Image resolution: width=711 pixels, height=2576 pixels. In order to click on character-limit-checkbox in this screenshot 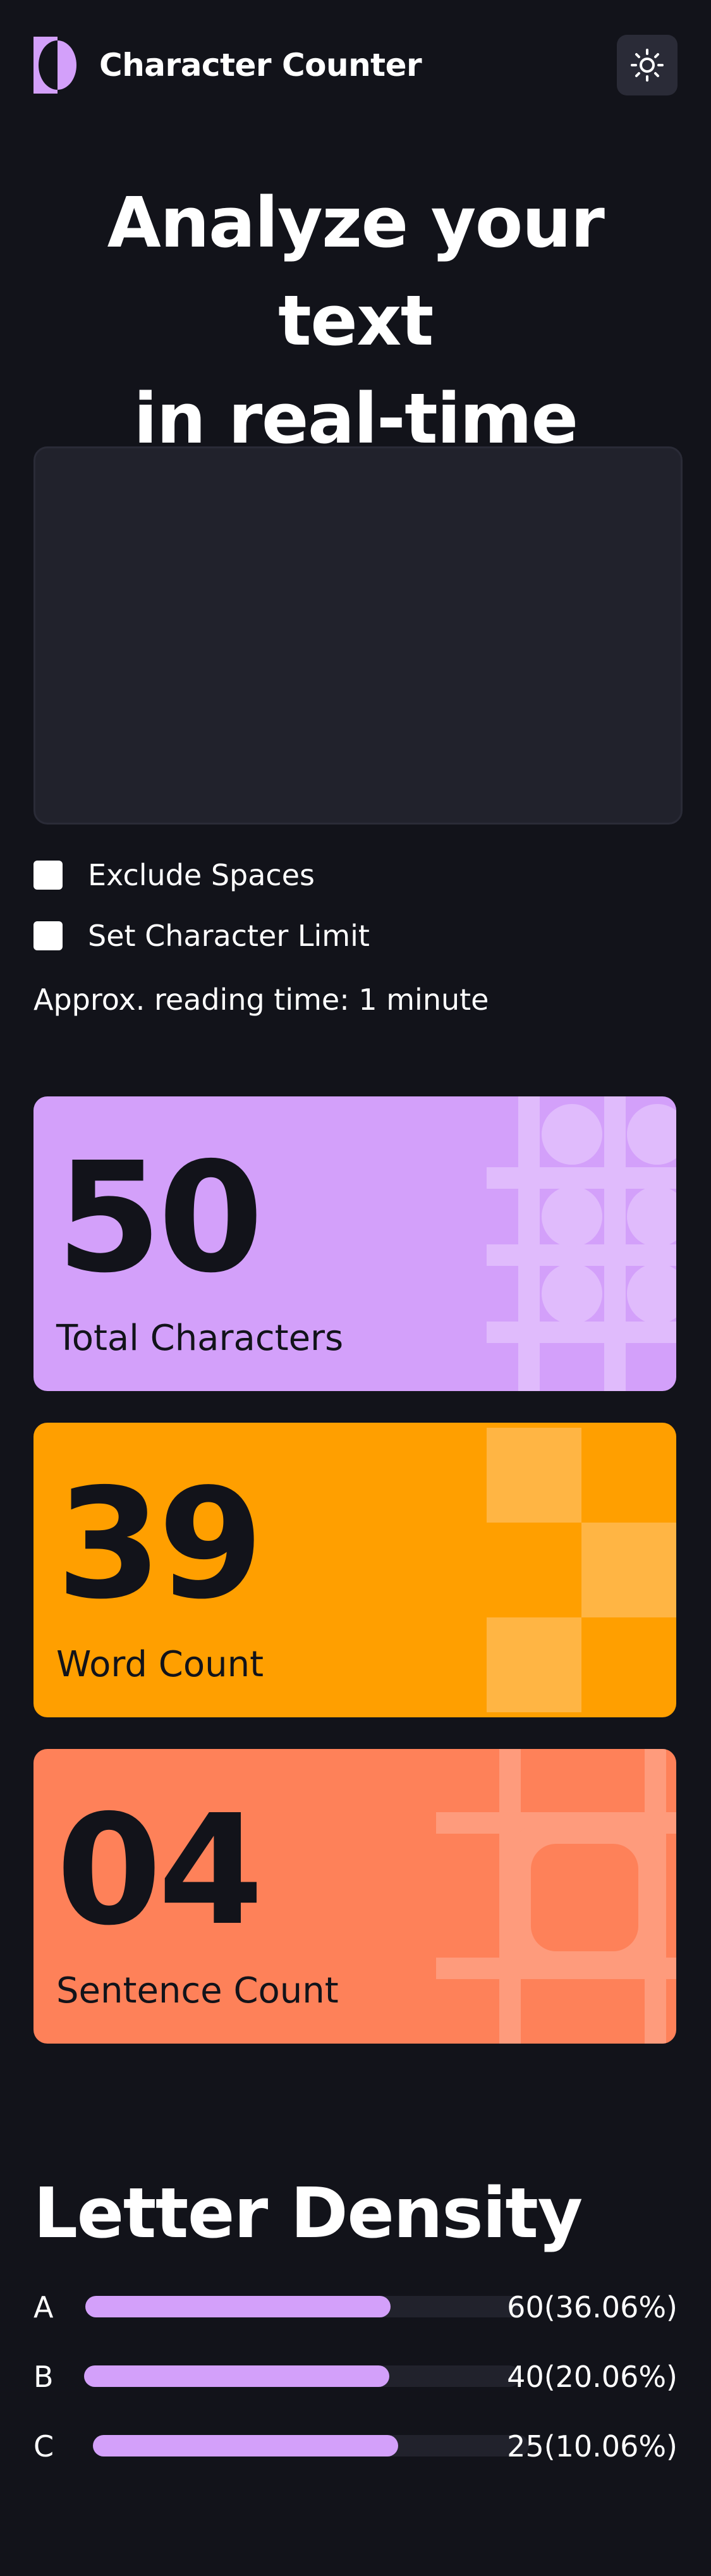, I will do `click(48, 935)`.